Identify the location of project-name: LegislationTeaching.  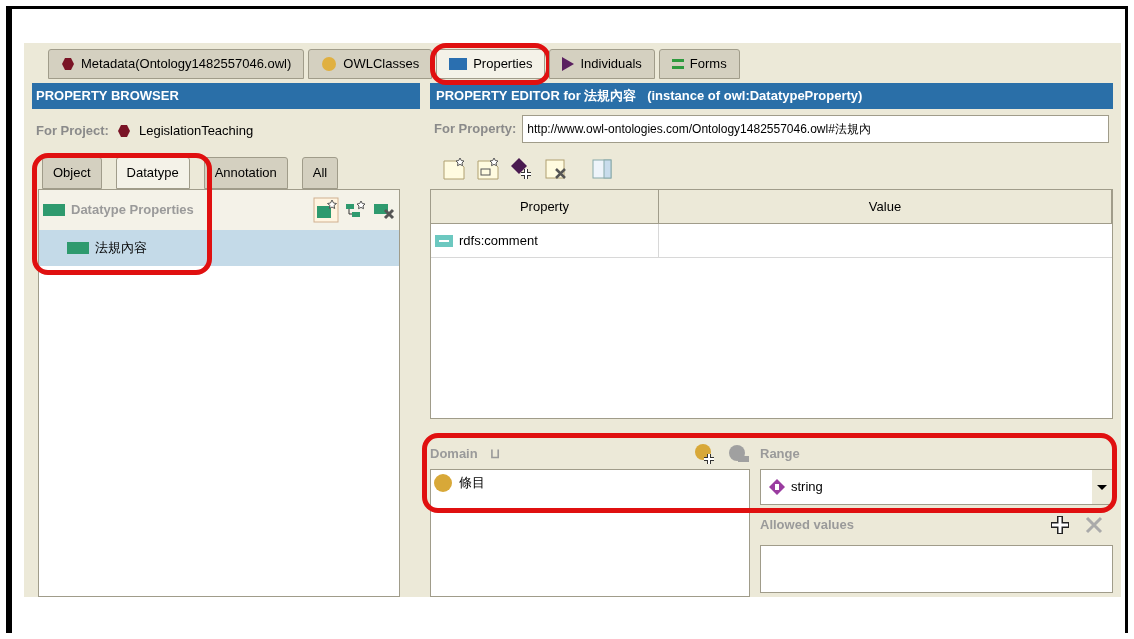
(196, 131).